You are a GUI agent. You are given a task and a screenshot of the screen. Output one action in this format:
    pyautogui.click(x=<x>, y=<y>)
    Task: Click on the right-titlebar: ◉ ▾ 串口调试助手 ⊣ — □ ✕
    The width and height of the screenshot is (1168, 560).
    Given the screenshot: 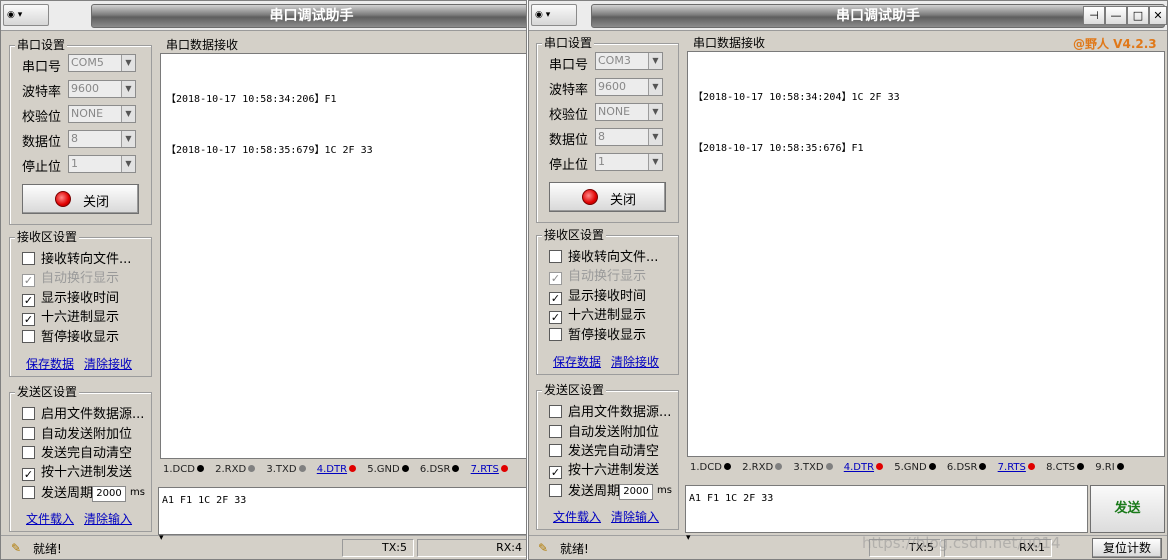 What is the action you would take?
    pyautogui.click(x=848, y=16)
    